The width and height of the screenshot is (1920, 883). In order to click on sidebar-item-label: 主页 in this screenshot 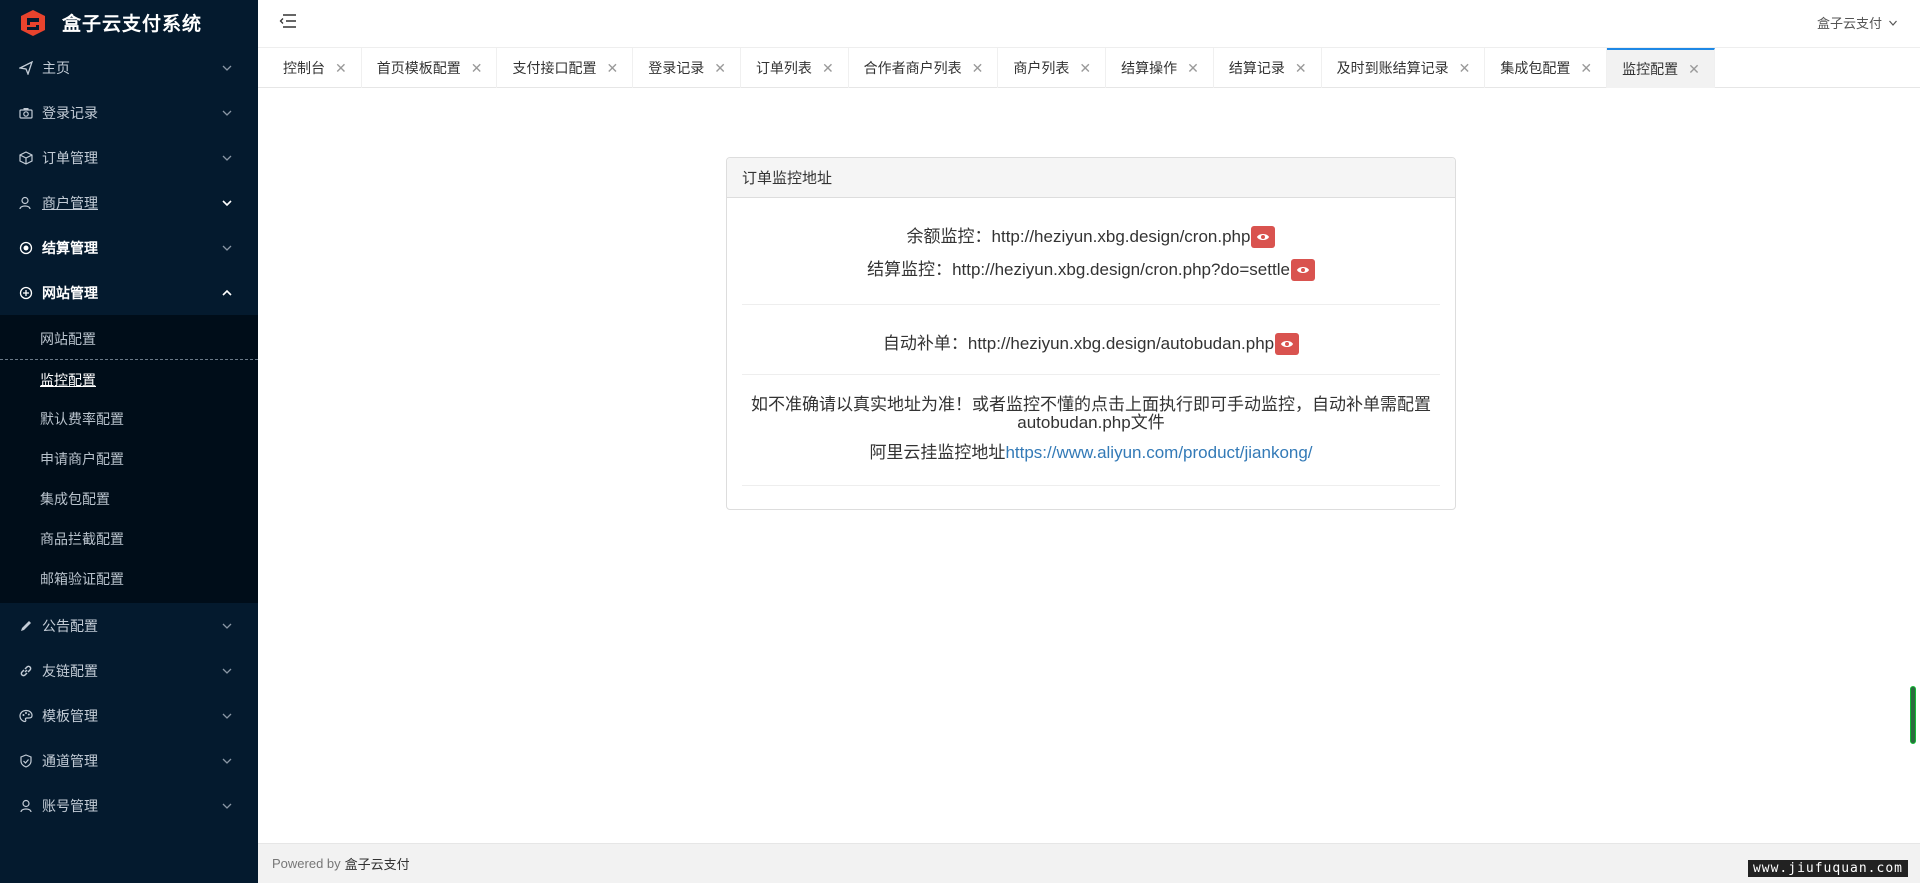, I will do `click(56, 67)`.